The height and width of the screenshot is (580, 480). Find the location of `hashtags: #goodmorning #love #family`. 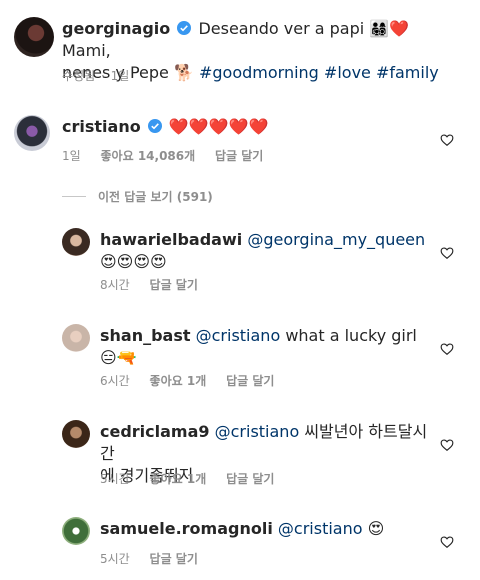

hashtags: #goodmorning #love #family is located at coordinates (319, 72).